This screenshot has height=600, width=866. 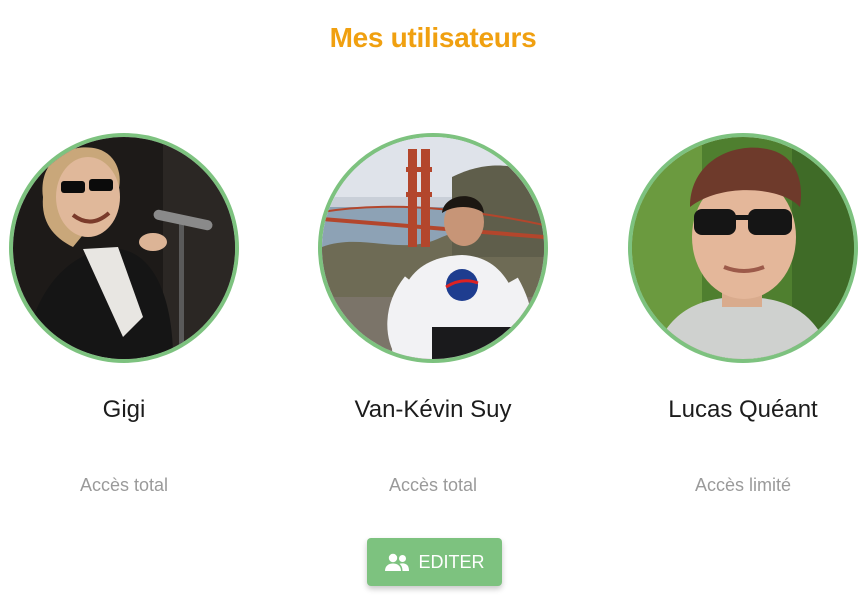 I want to click on page-title: Mes utilisateurs, so click(x=433, y=37).